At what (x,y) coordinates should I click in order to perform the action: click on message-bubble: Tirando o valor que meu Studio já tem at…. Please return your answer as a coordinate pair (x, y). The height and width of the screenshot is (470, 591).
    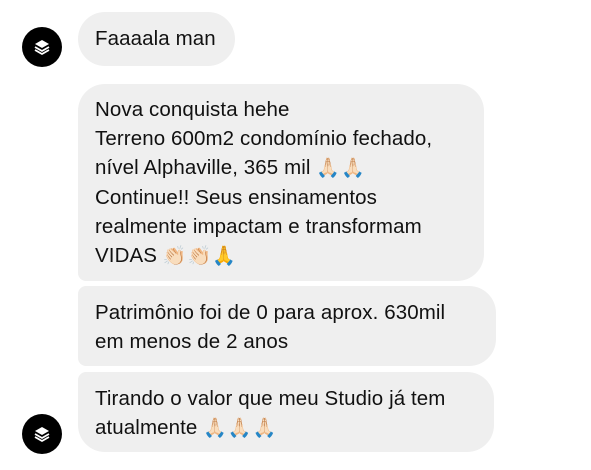
    Looking at the image, I should click on (286, 412).